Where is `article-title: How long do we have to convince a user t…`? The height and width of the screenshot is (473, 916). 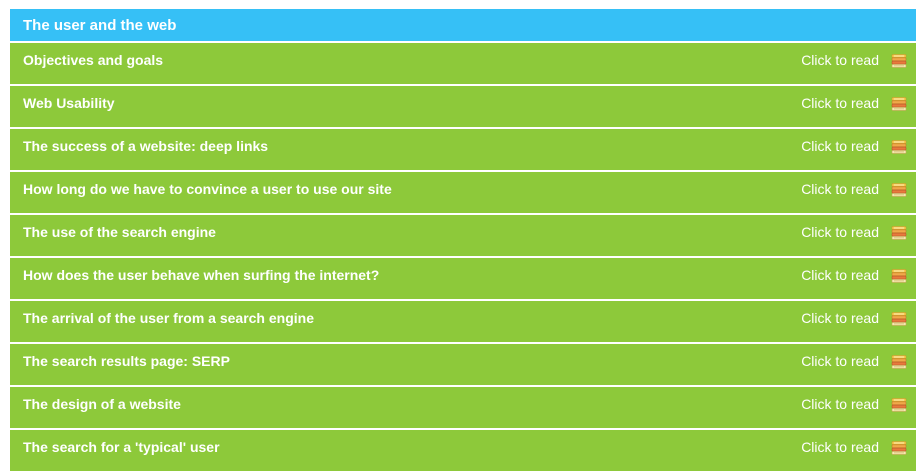
article-title: How long do we have to convince a user t… is located at coordinates (405, 184).